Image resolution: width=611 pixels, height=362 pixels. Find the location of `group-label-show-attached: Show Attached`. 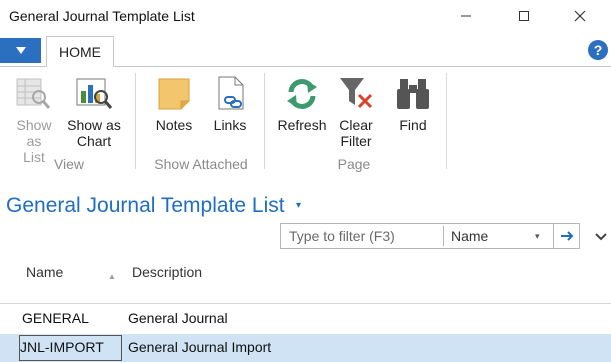

group-label-show-attached: Show Attached is located at coordinates (201, 164).